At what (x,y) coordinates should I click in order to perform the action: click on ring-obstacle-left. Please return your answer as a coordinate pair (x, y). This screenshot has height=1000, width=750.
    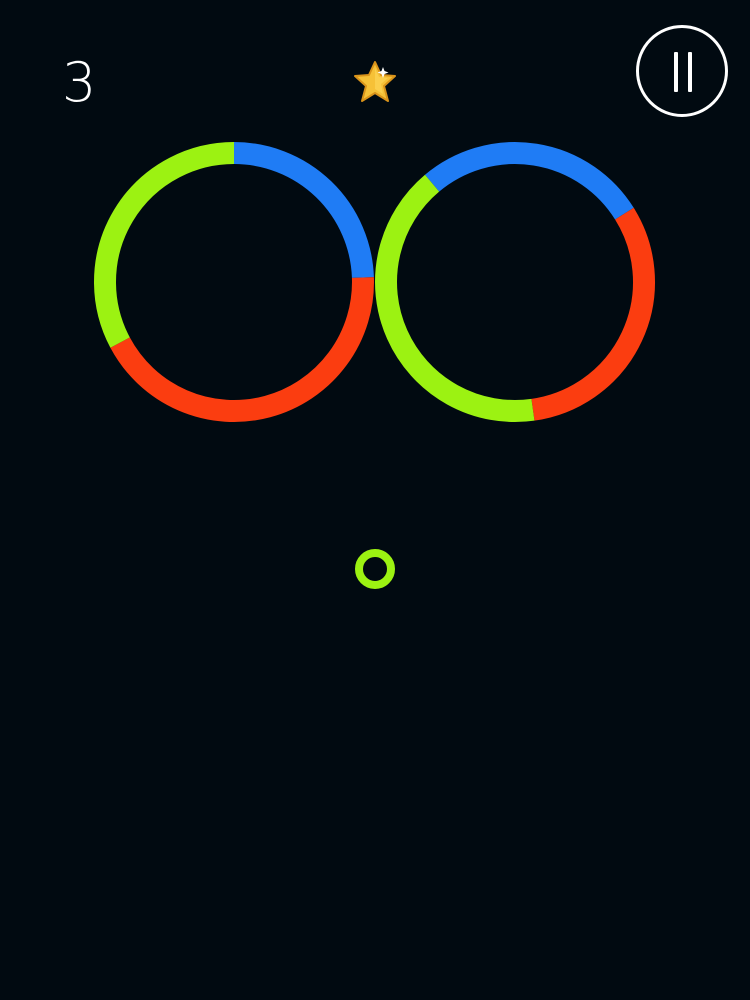
    Looking at the image, I should click on (234, 282).